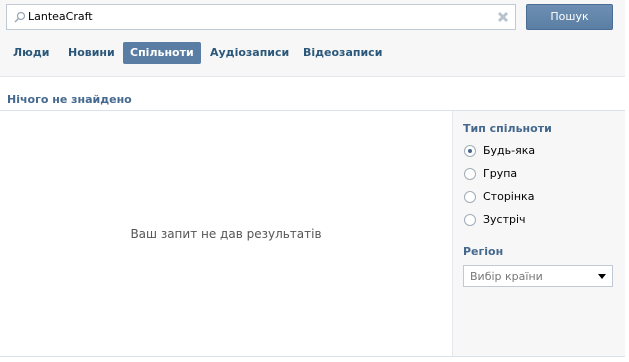  I want to click on clear-search-icon, so click(503, 17).